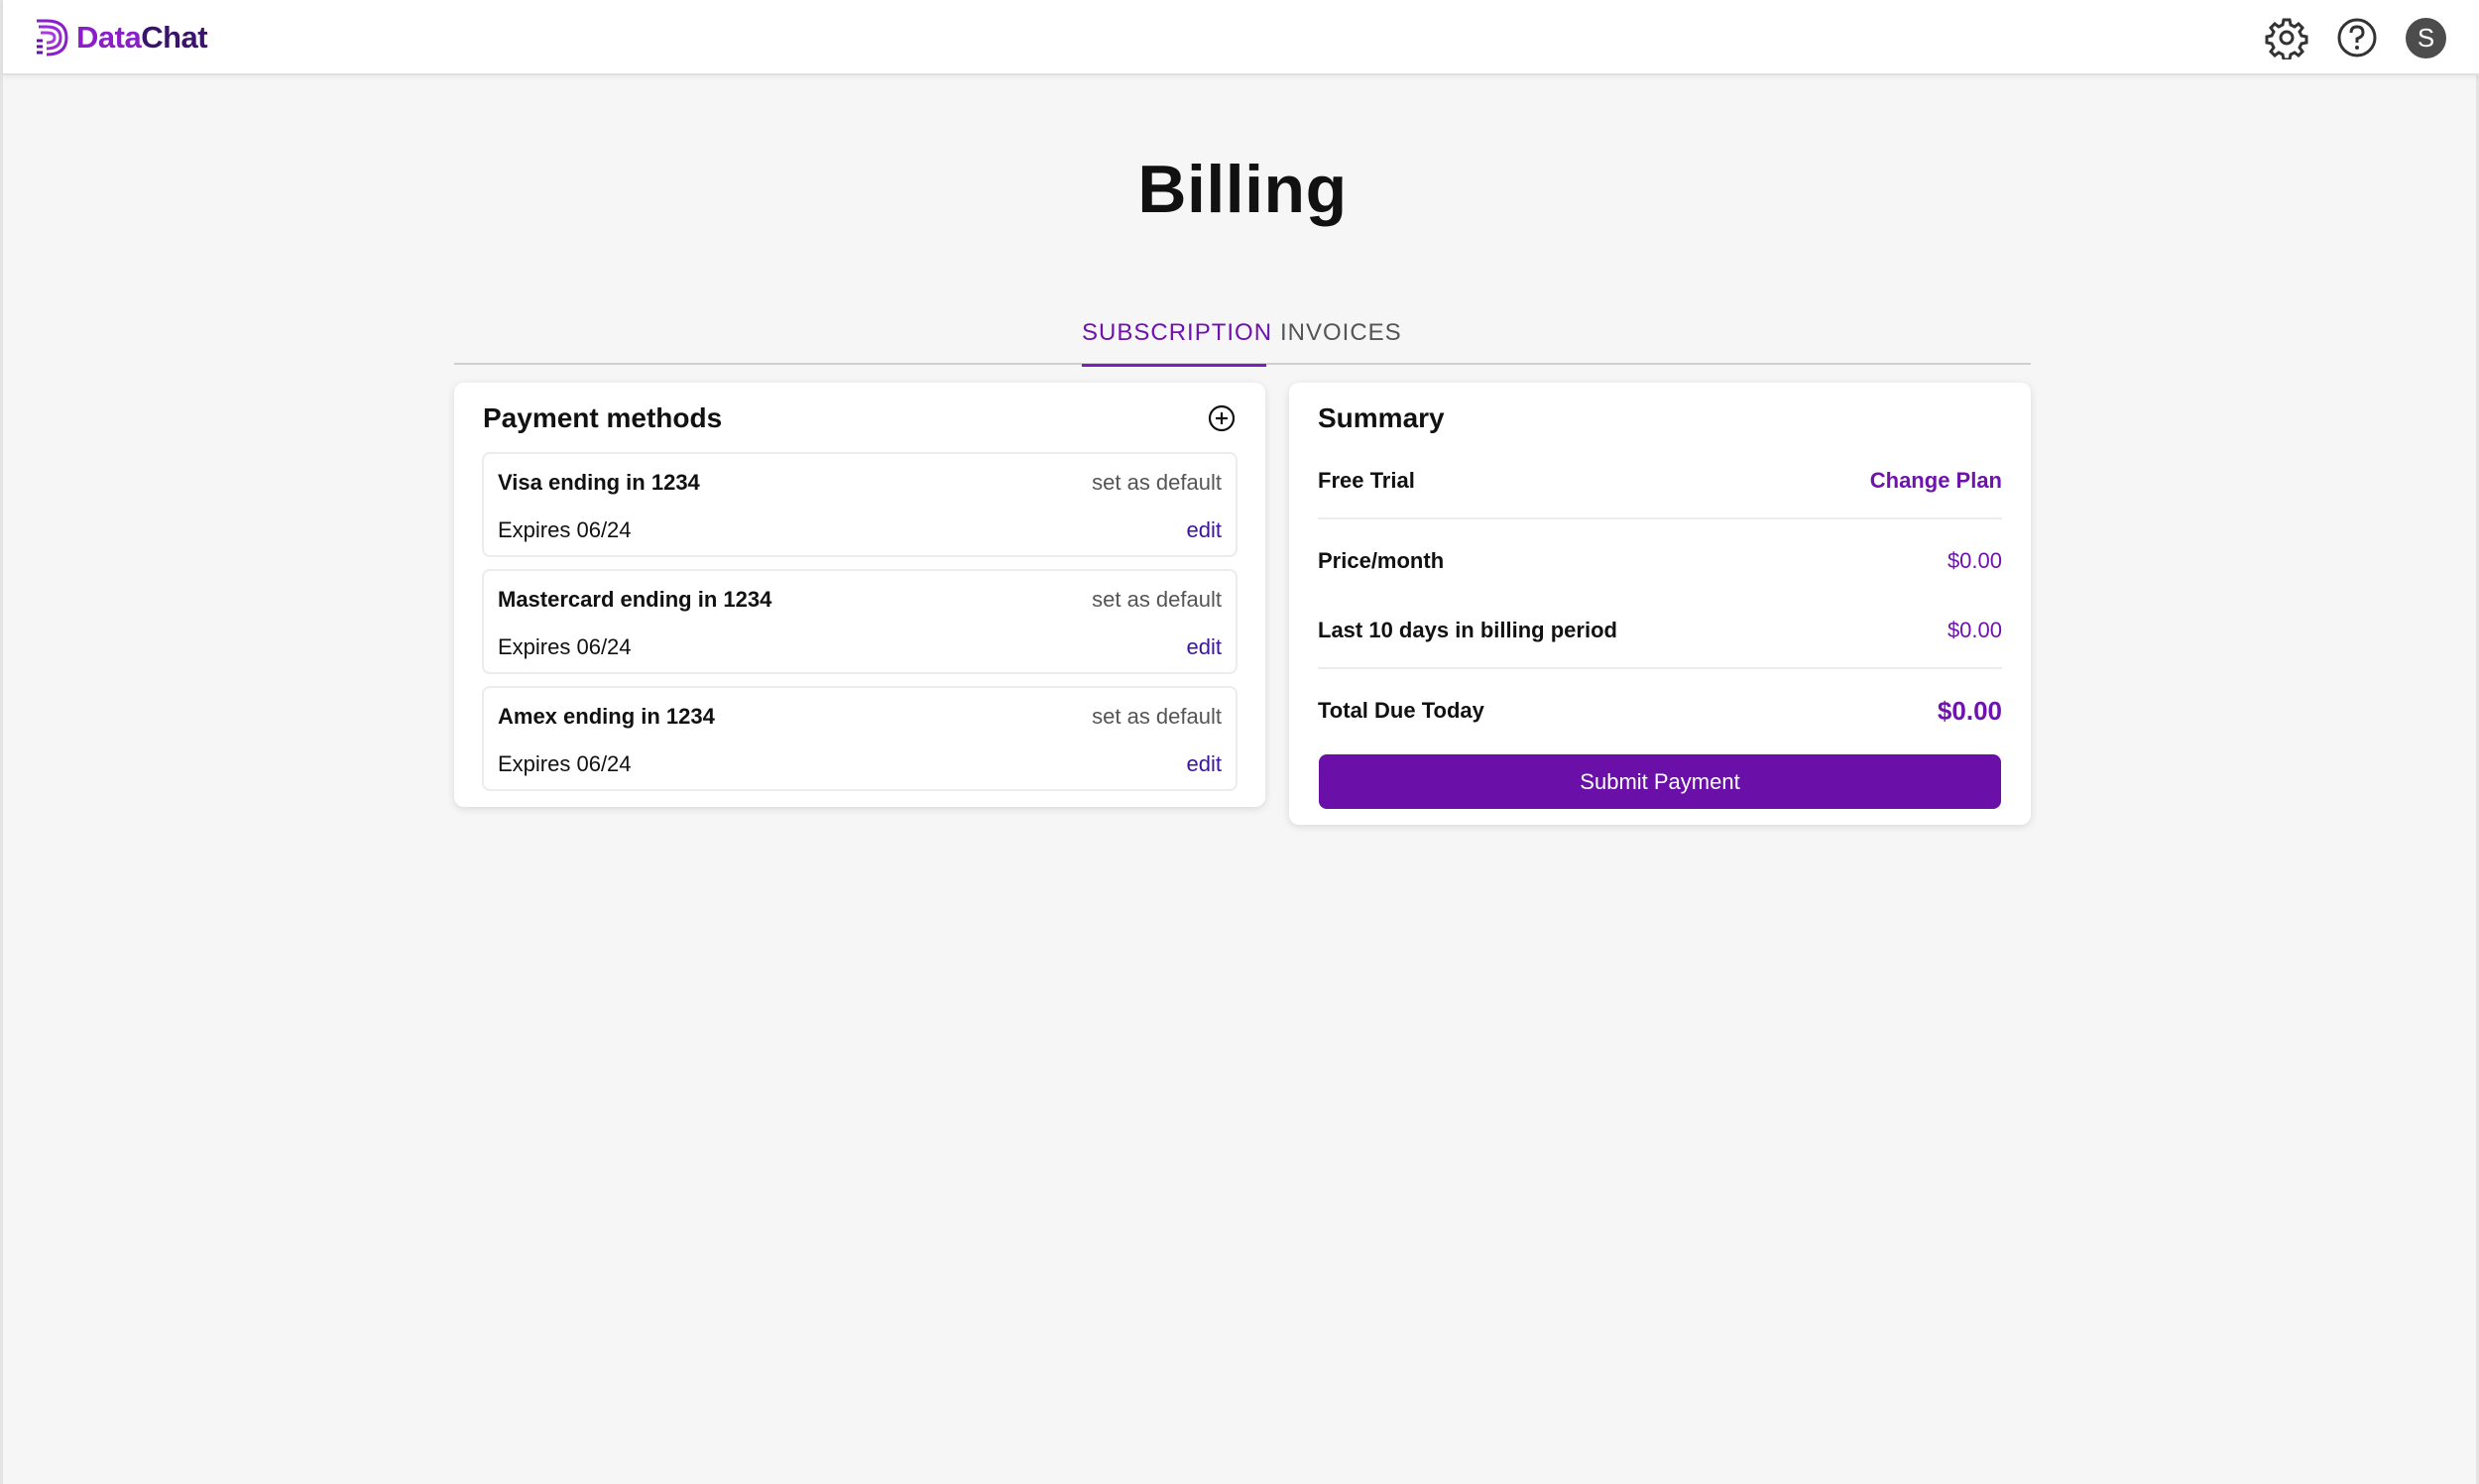  What do you see at coordinates (1340, 339) in the screenshot?
I see `tab-invoices: INVOICES` at bounding box center [1340, 339].